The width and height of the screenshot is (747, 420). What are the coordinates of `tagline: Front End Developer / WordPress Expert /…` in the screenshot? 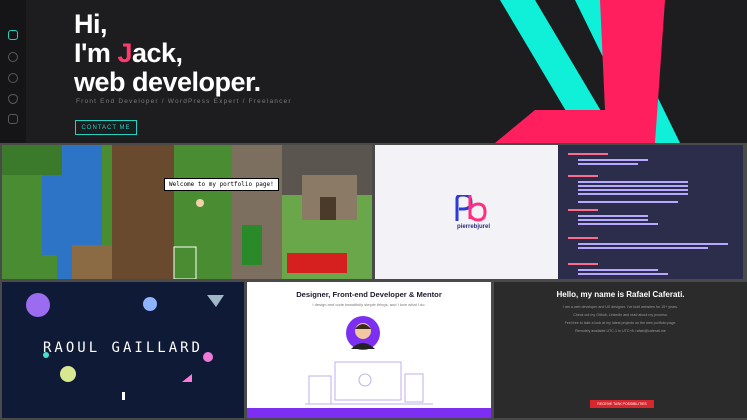 It's located at (184, 101).